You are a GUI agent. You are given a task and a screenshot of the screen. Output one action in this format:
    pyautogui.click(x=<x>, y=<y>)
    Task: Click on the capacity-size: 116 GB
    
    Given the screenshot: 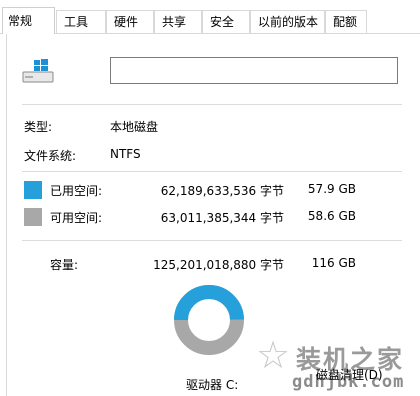 What is the action you would take?
    pyautogui.click(x=333, y=263)
    